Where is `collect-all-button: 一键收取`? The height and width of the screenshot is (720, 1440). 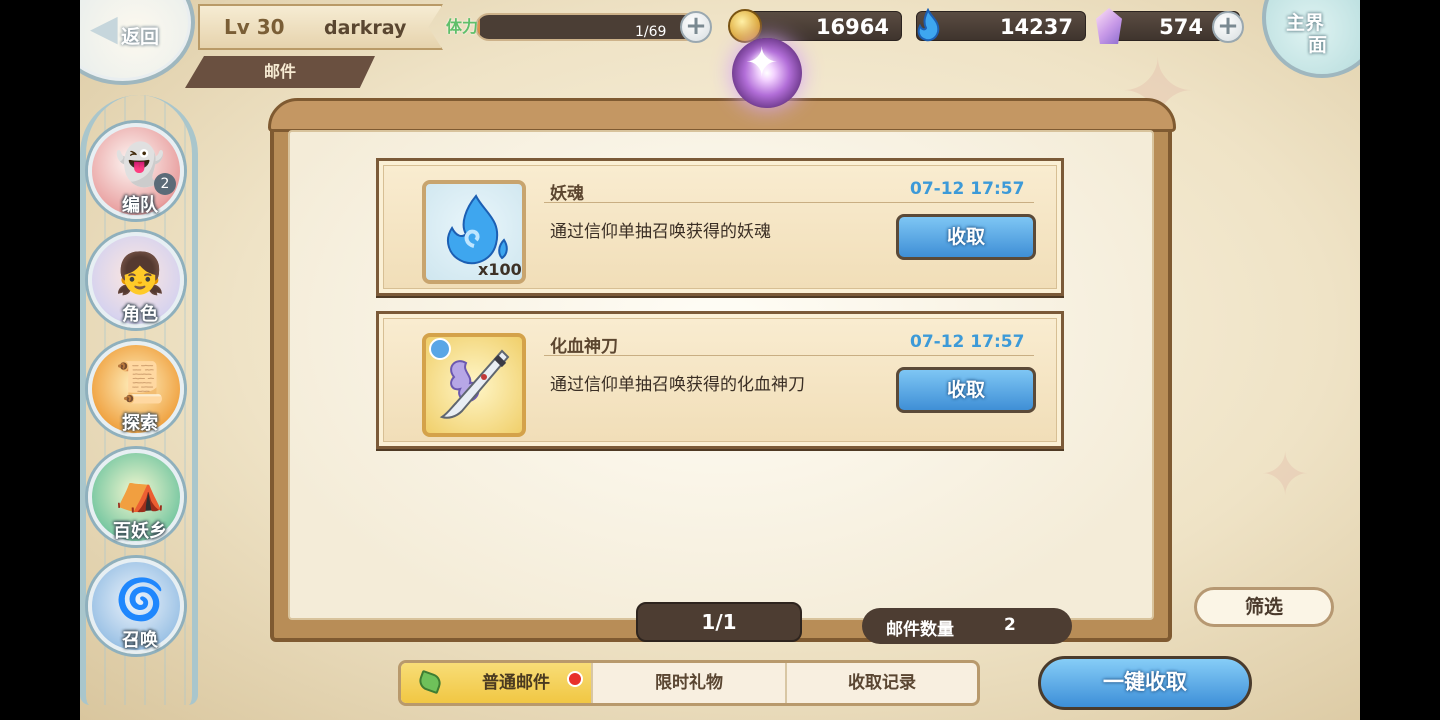 collect-all-button: 一键收取 is located at coordinates (1145, 683).